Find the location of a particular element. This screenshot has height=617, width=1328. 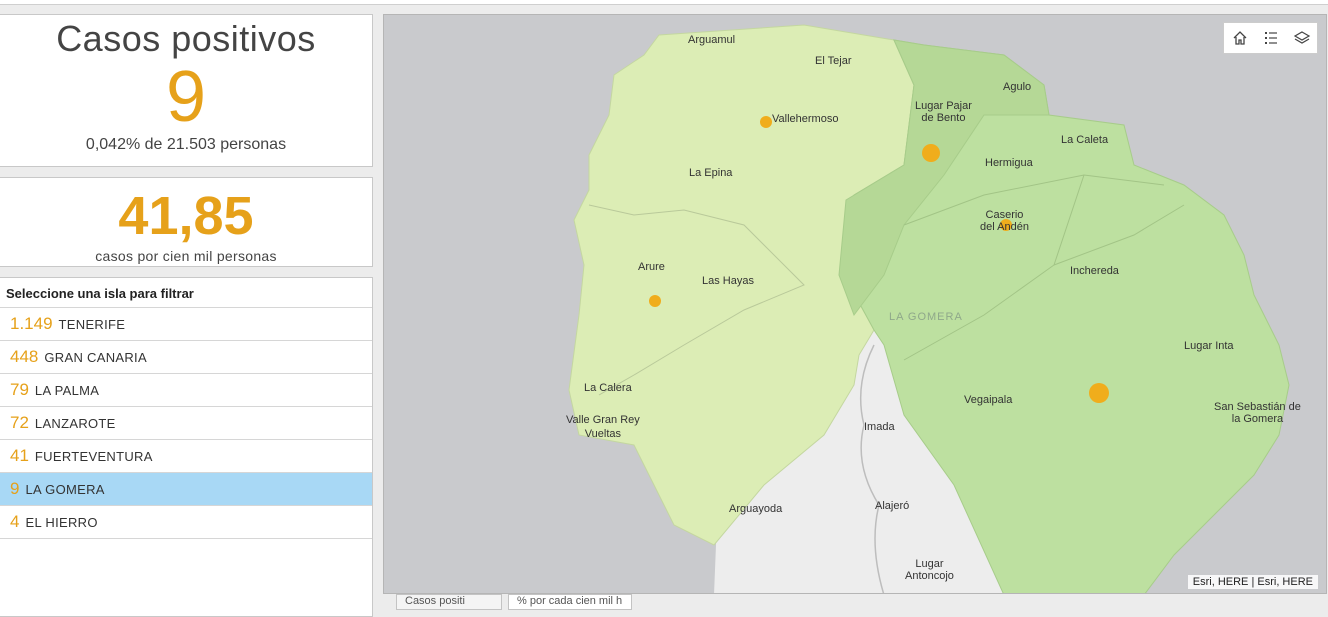

place-label: La Calera is located at coordinates (608, 388).